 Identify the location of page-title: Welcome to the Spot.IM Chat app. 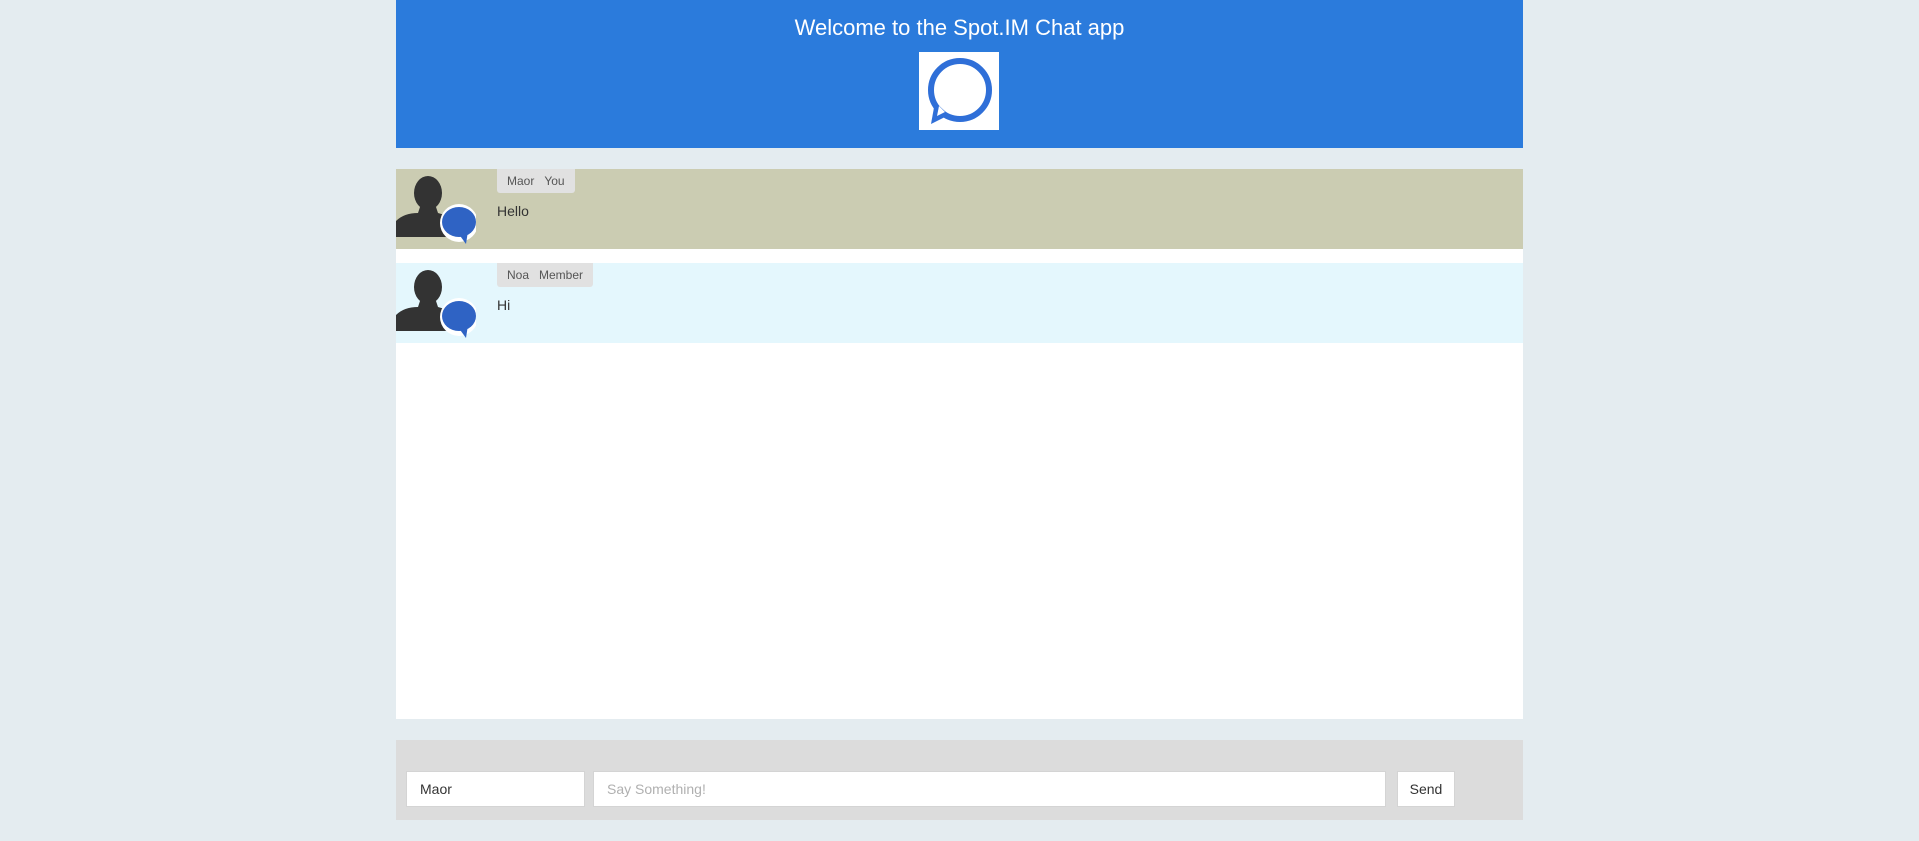
(959, 27).